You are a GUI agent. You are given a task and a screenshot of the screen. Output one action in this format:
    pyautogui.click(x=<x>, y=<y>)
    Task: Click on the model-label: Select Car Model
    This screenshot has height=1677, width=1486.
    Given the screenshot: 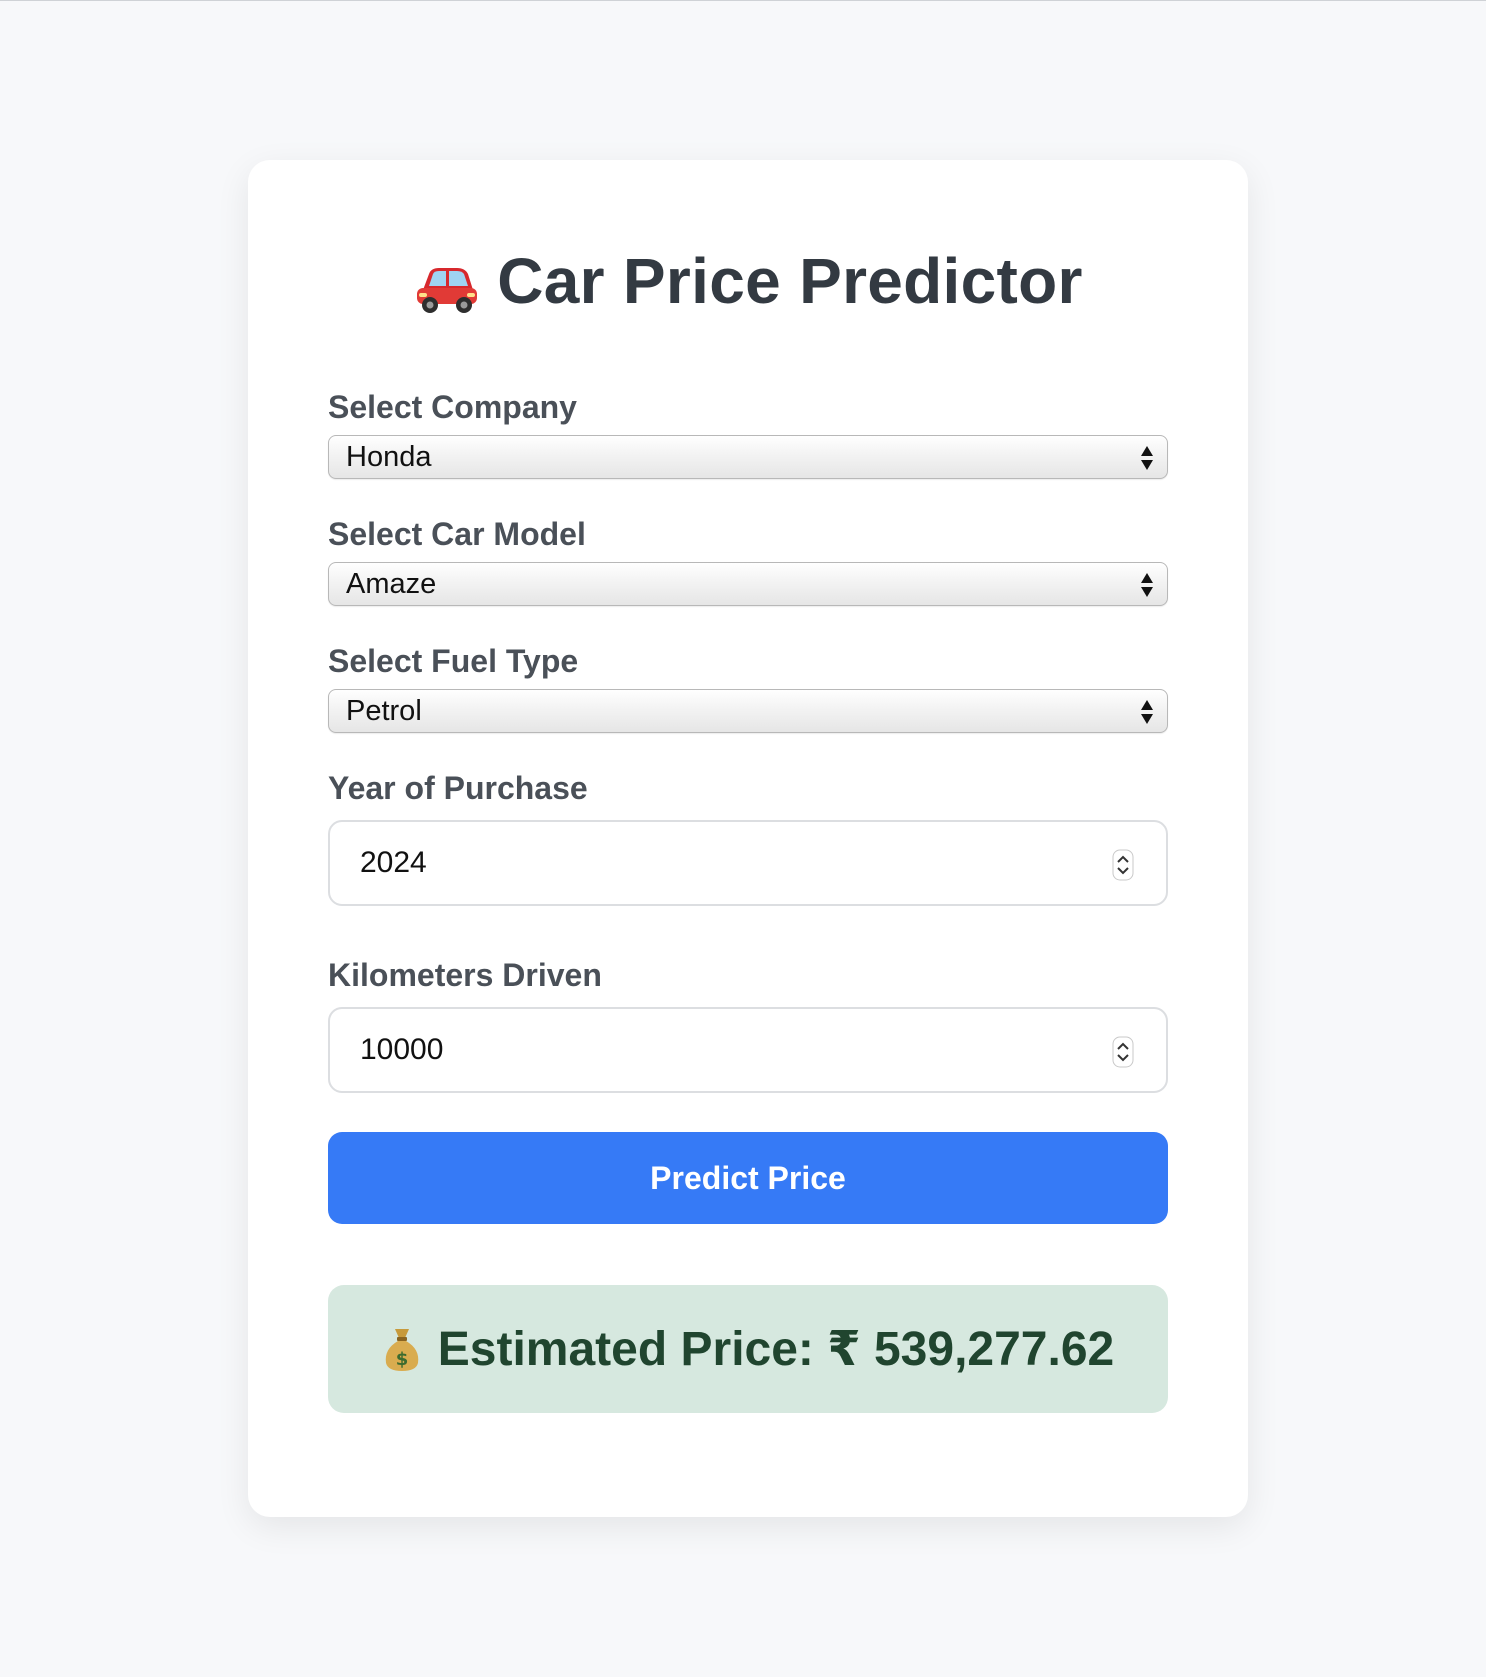 What is the action you would take?
    pyautogui.click(x=457, y=534)
    